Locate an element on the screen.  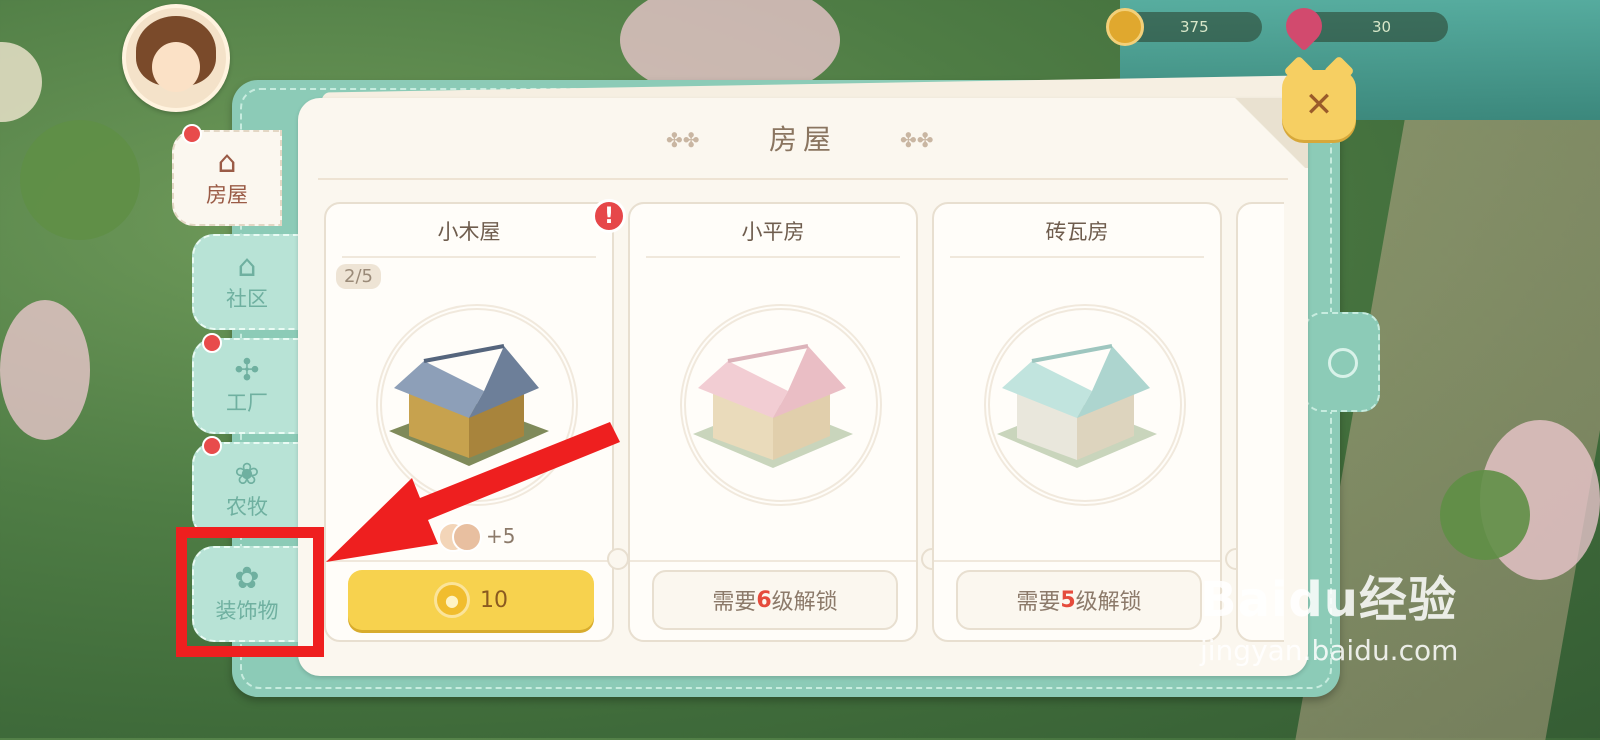
required-level: 5 is located at coordinates (1068, 600).